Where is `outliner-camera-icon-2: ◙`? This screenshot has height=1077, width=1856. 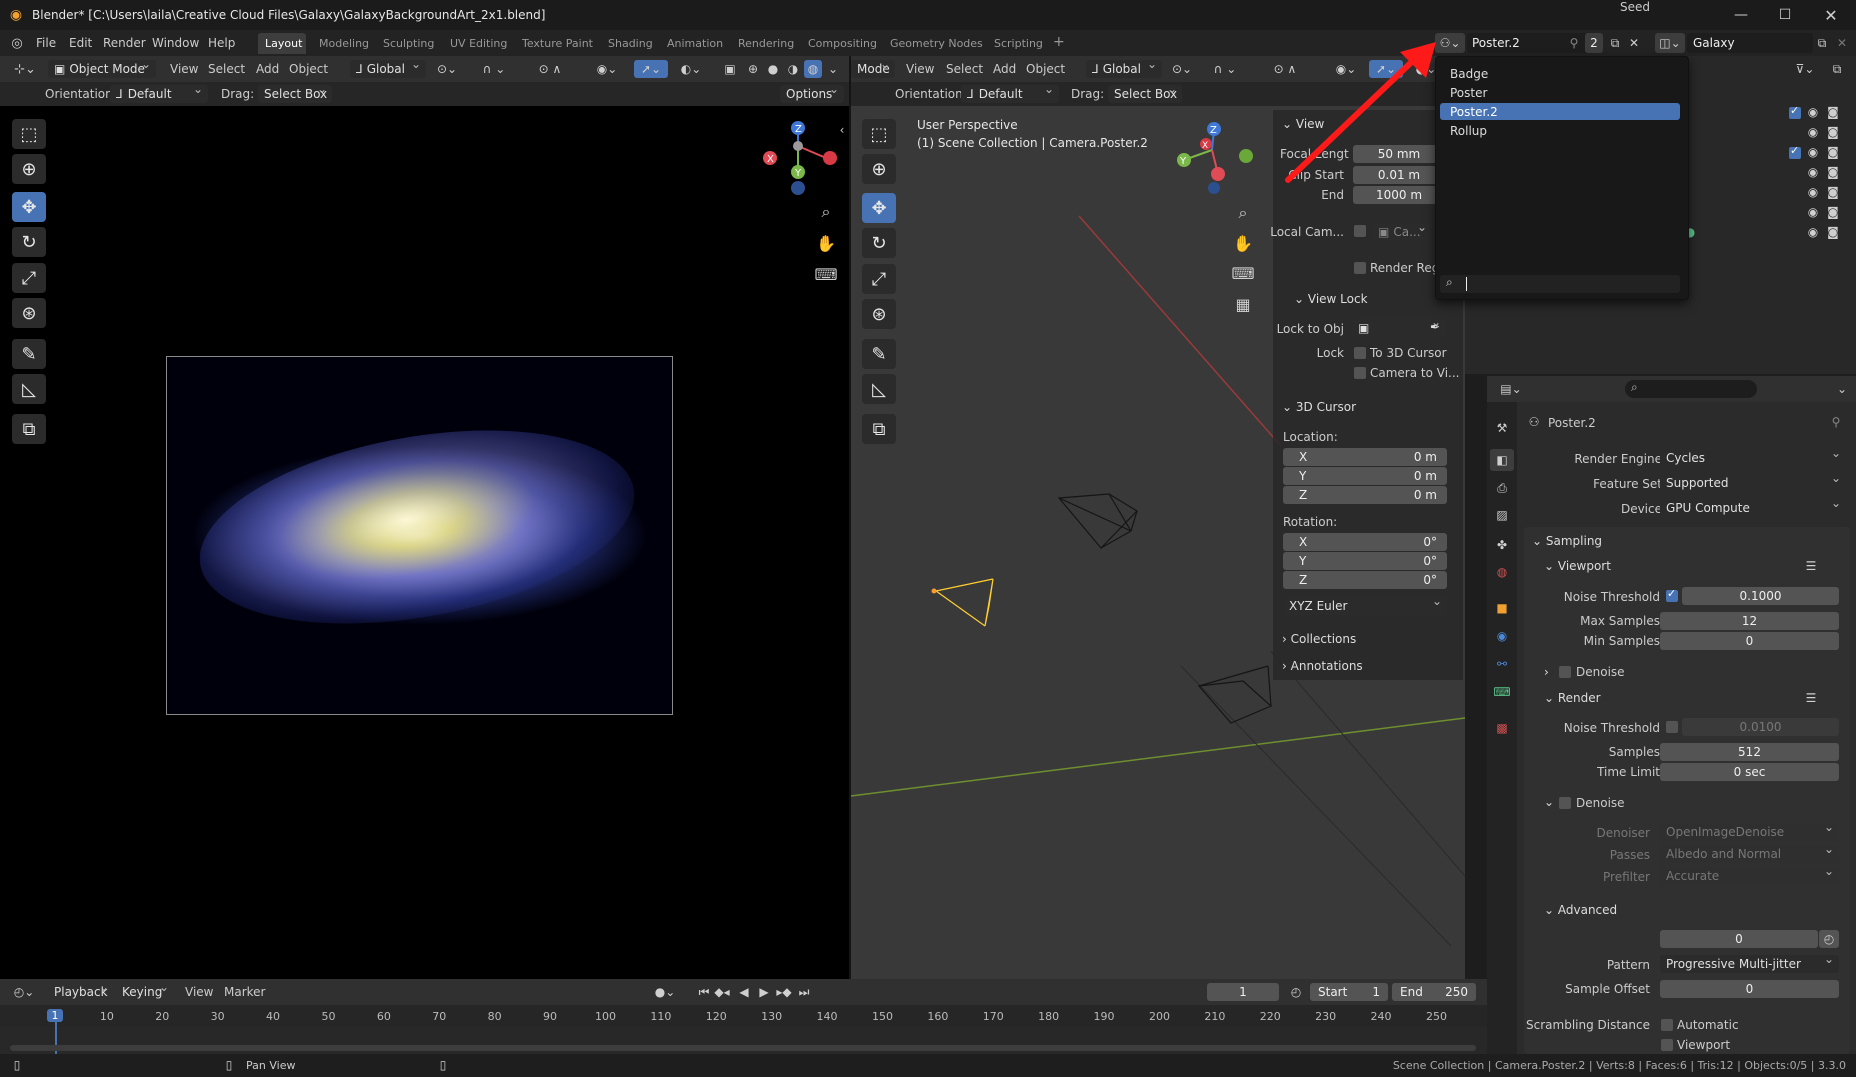
outliner-camera-icon-2: ◙ is located at coordinates (1833, 132).